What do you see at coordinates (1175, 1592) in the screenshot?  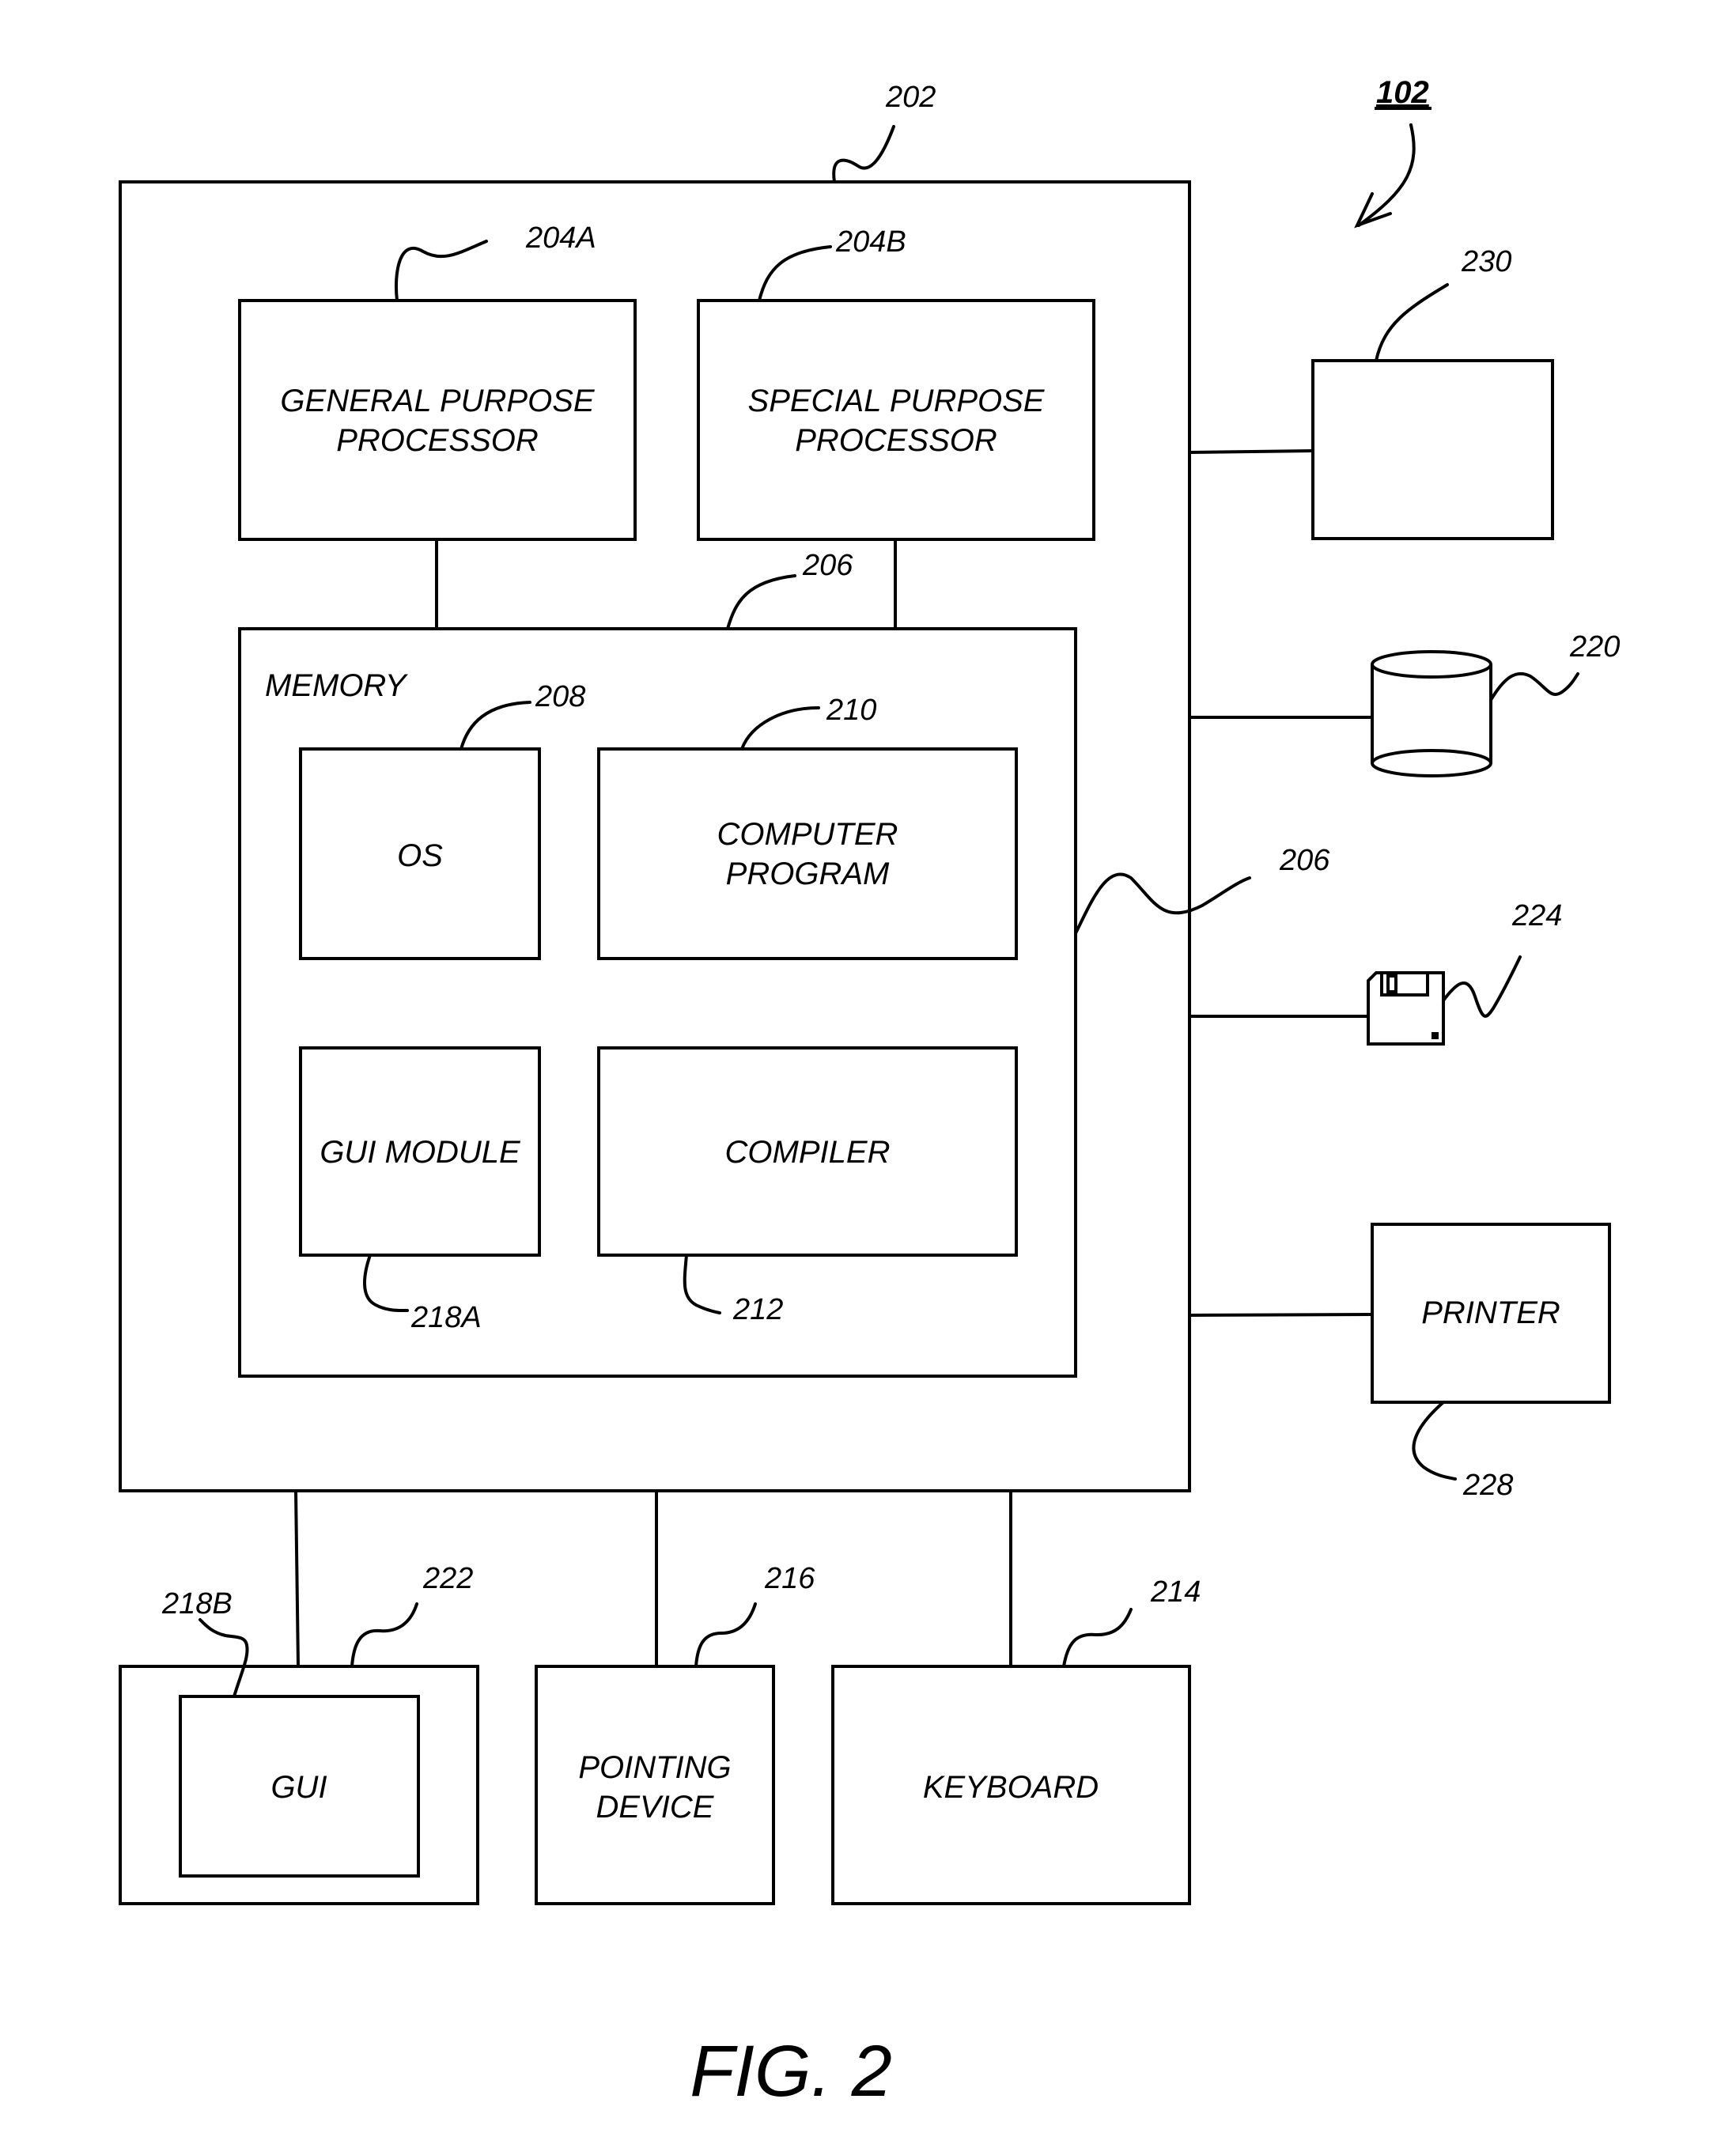 I see `keyboard-ref: 214` at bounding box center [1175, 1592].